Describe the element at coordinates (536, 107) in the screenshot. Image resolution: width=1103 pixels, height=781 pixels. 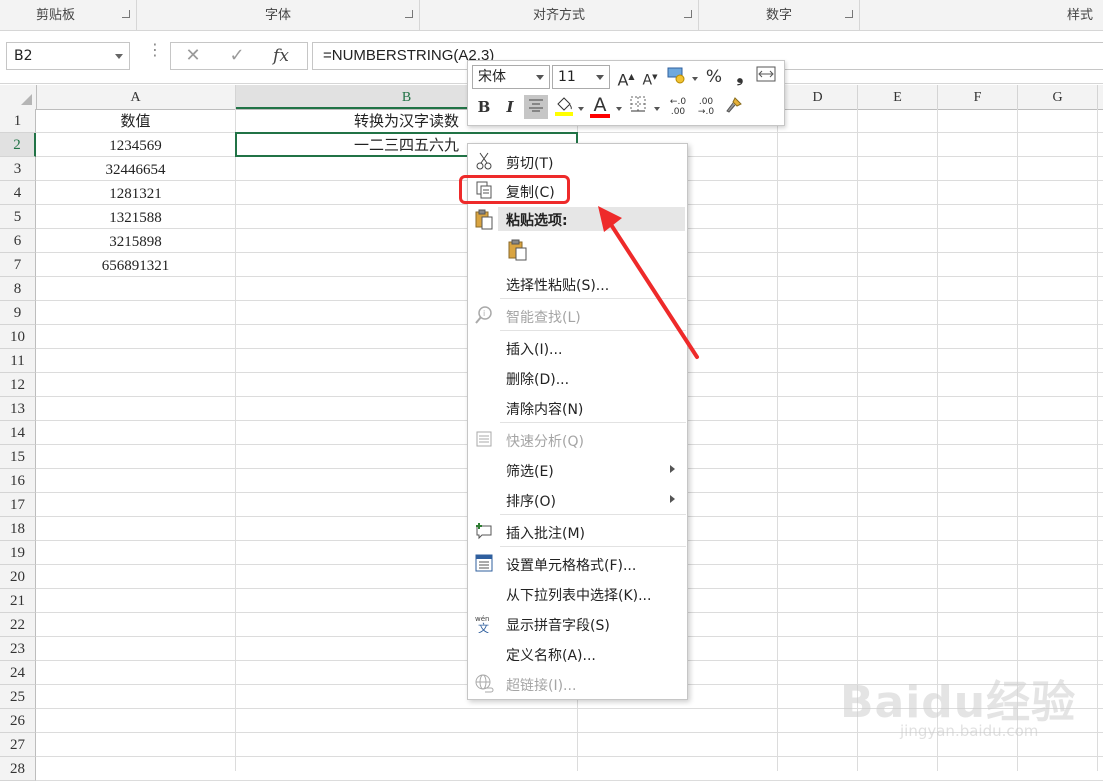
I see `center-align-button` at that location.